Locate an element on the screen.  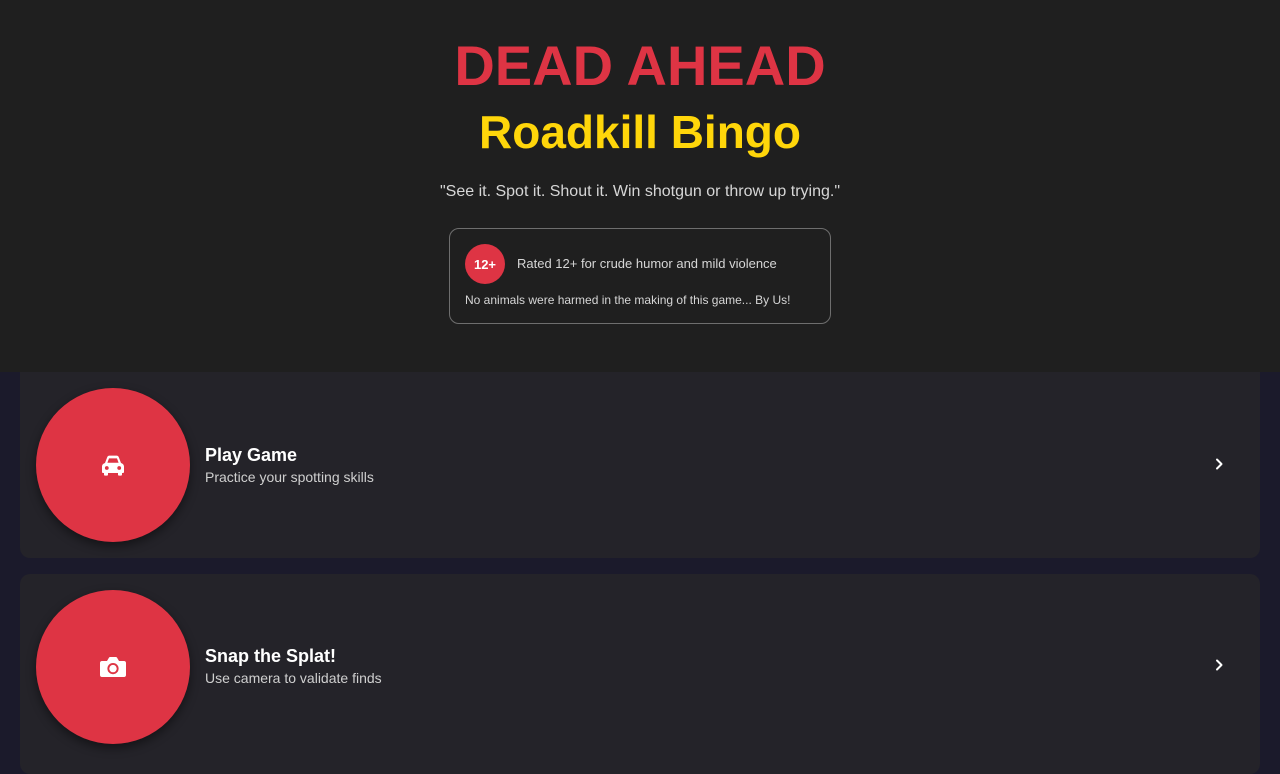
app-subtitle: Roadkill Bingo is located at coordinates (640, 132).